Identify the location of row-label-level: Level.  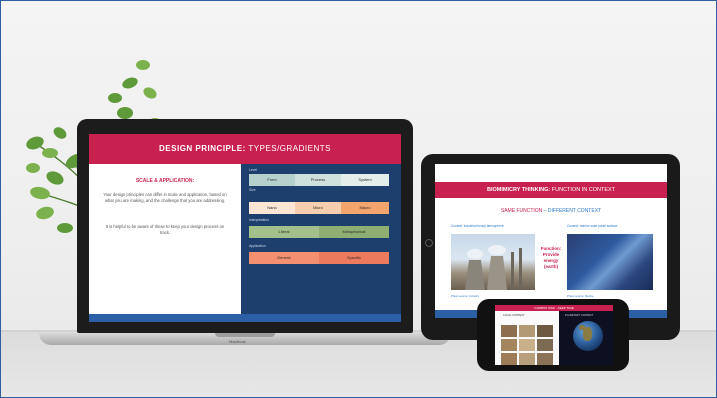
(253, 170).